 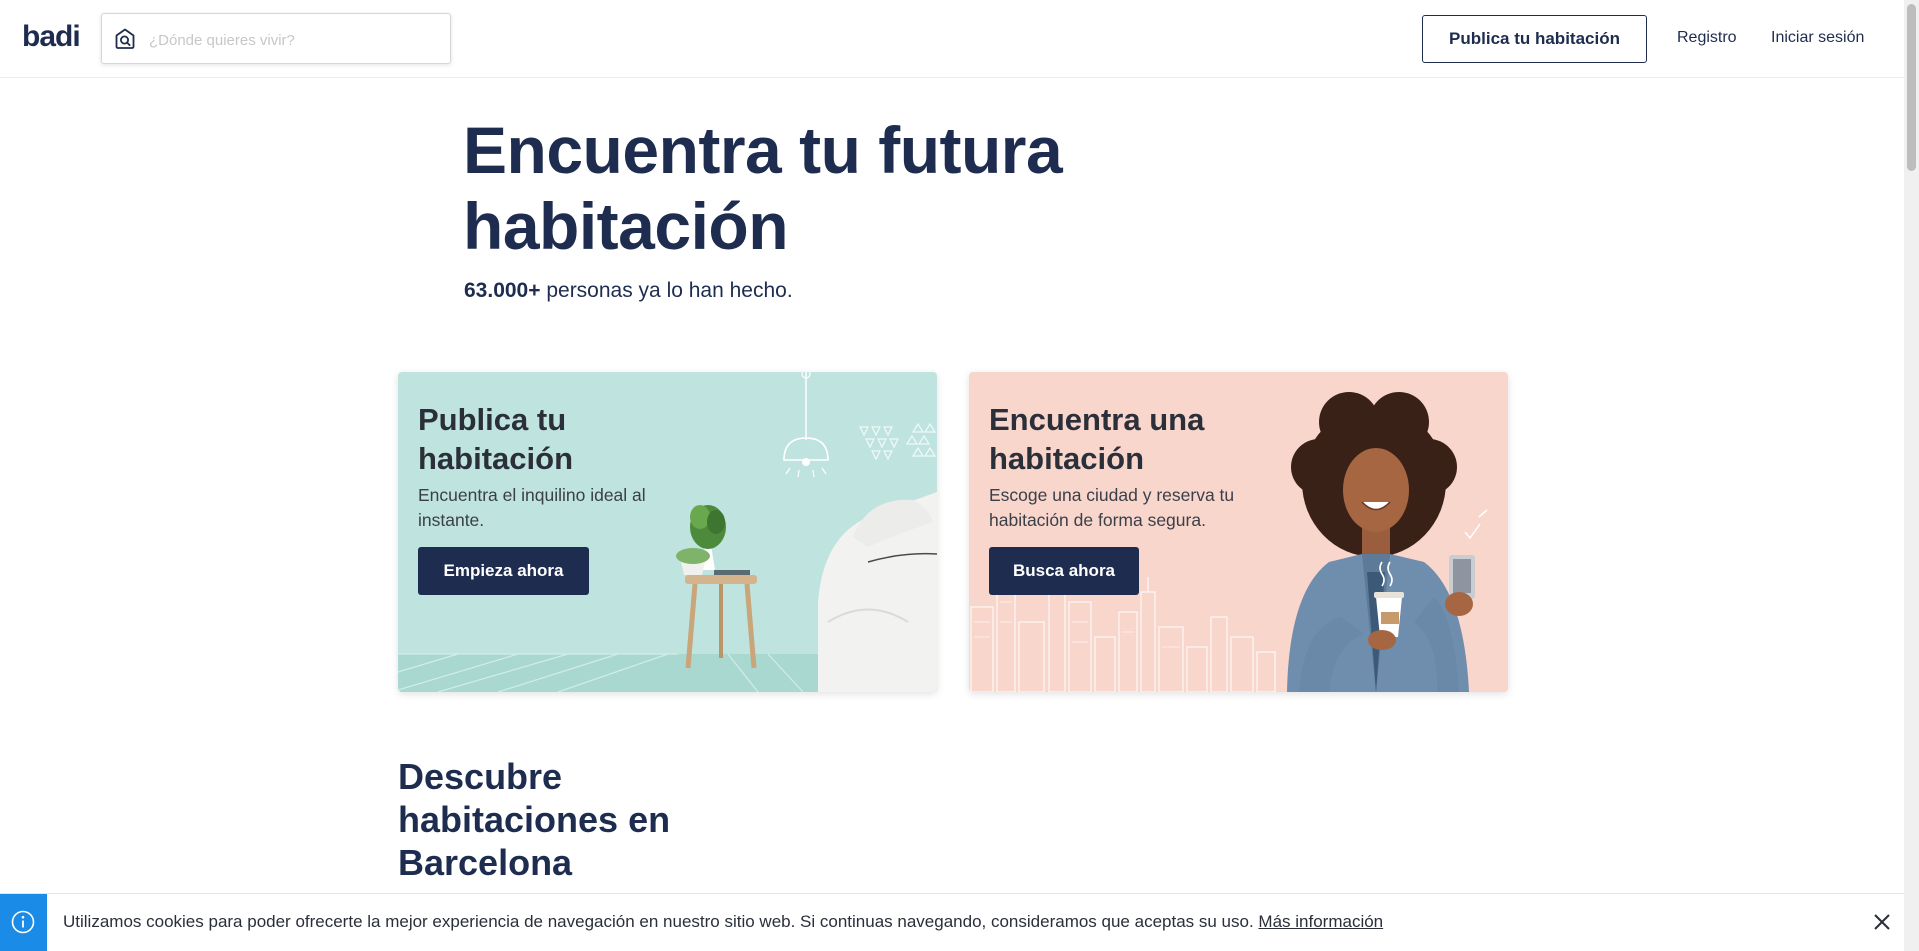 I want to click on find-card-title: Encuentra una habitación, so click(x=1097, y=439).